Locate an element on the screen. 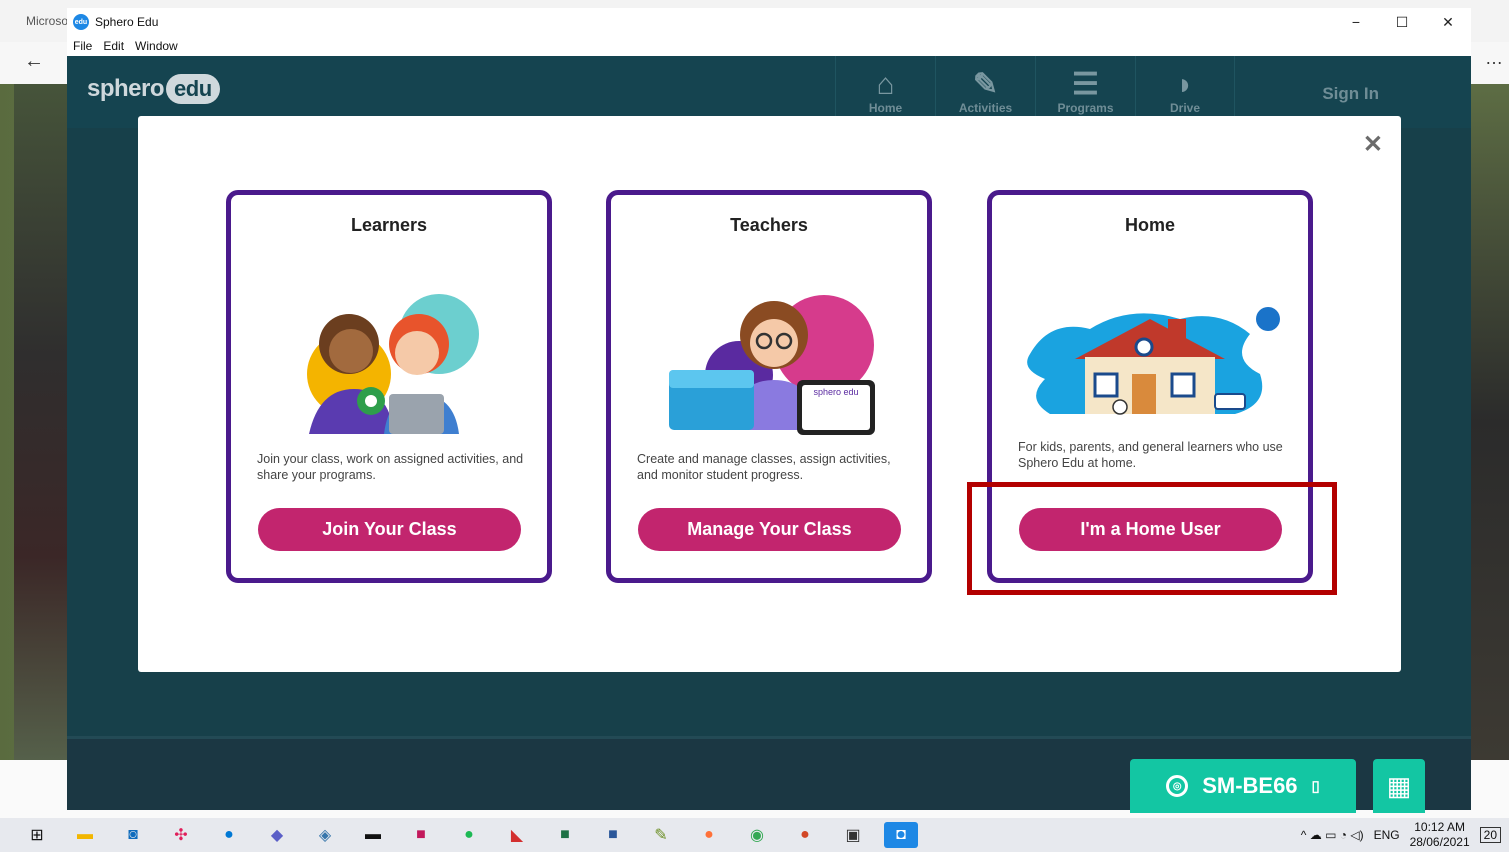  clock-time: 10:12 AM is located at coordinates (1439, 827).